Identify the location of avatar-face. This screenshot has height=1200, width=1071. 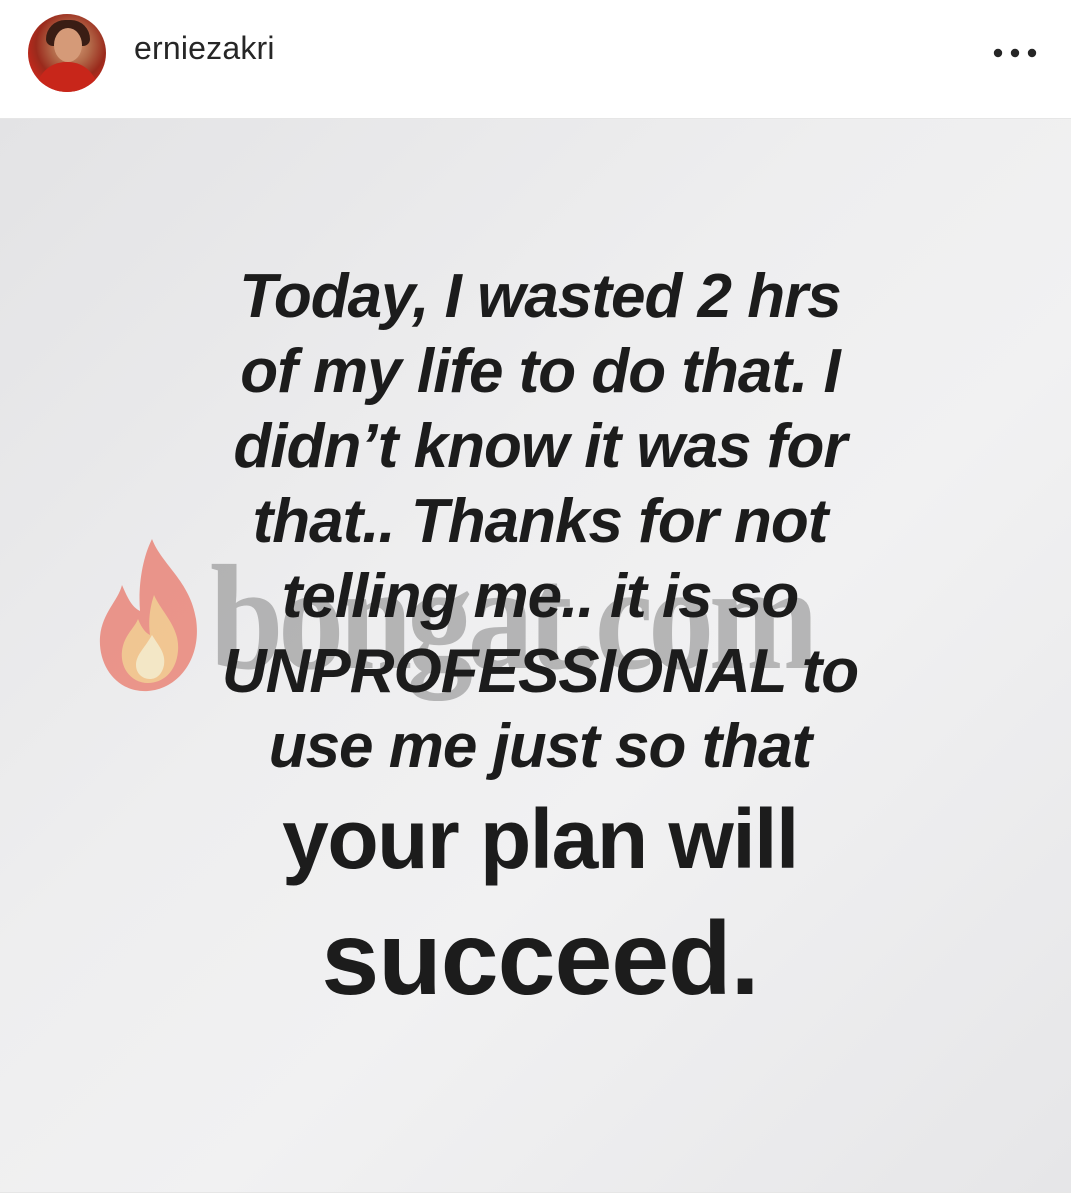
(68, 45).